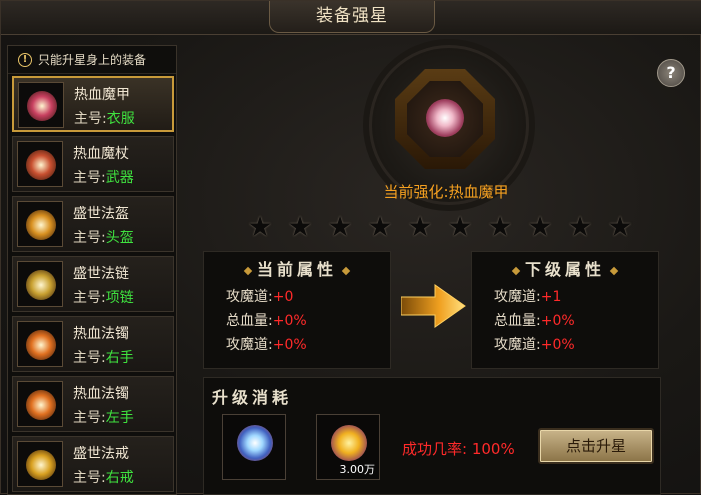 Image resolution: width=701 pixels, height=495 pixels. I want to click on next-attributes-title-text: 下级属性, so click(564, 269).